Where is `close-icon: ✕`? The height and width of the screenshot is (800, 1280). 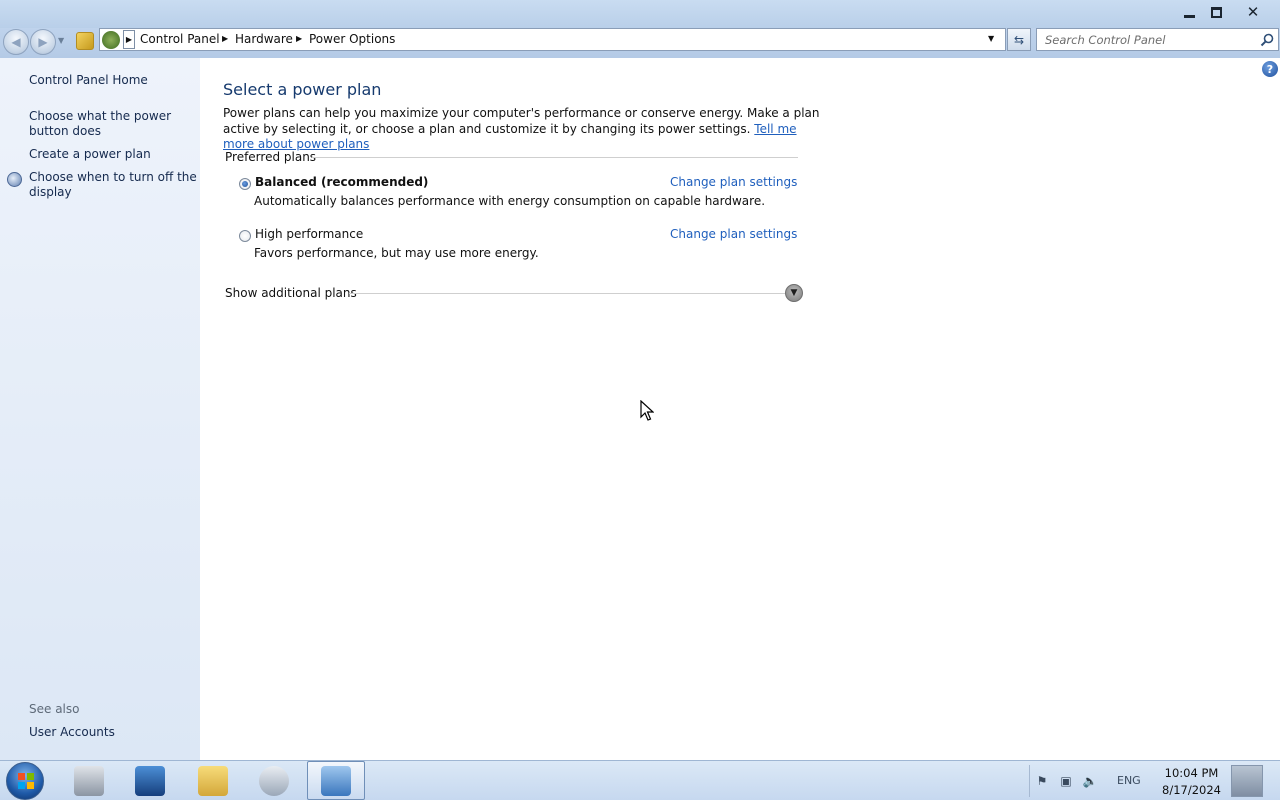
close-icon: ✕ is located at coordinates (1253, 12).